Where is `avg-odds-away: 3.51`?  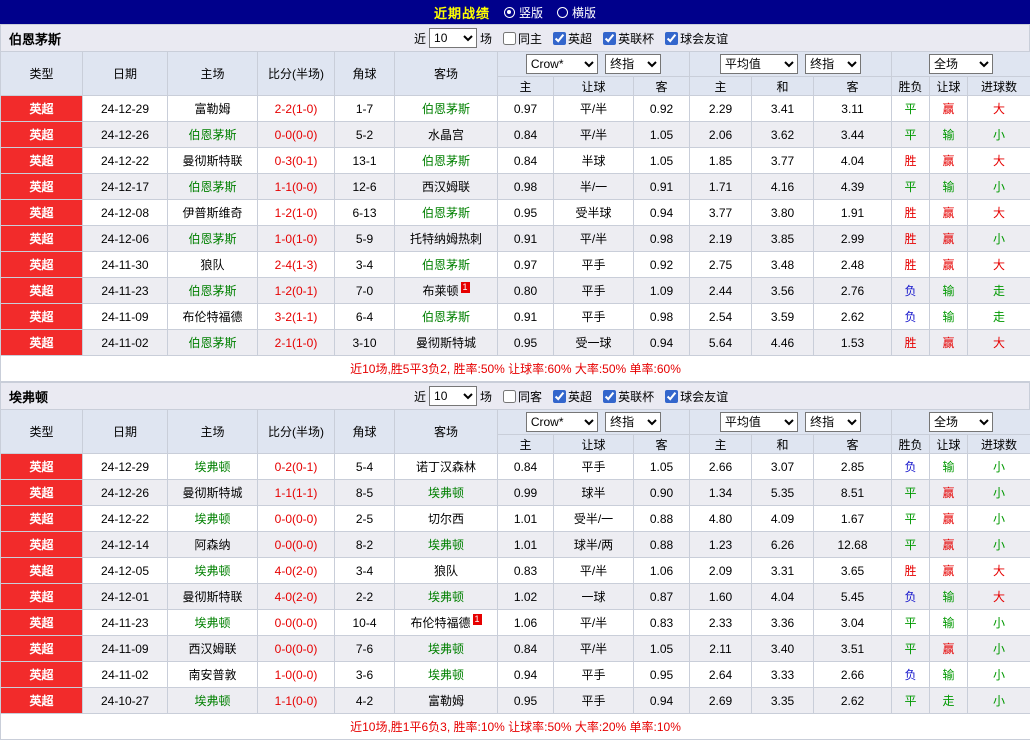 avg-odds-away: 3.51 is located at coordinates (853, 649).